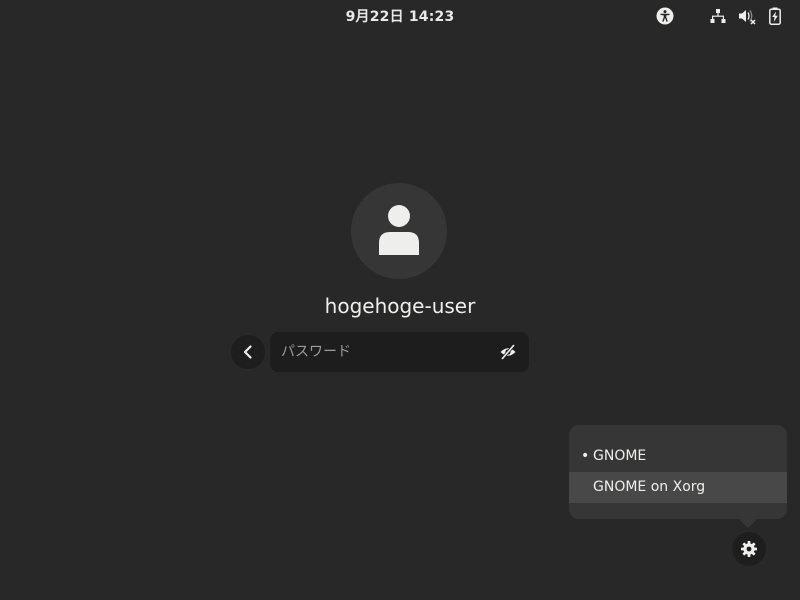 Image resolution: width=800 pixels, height=600 pixels. I want to click on password-input, so click(380, 352).